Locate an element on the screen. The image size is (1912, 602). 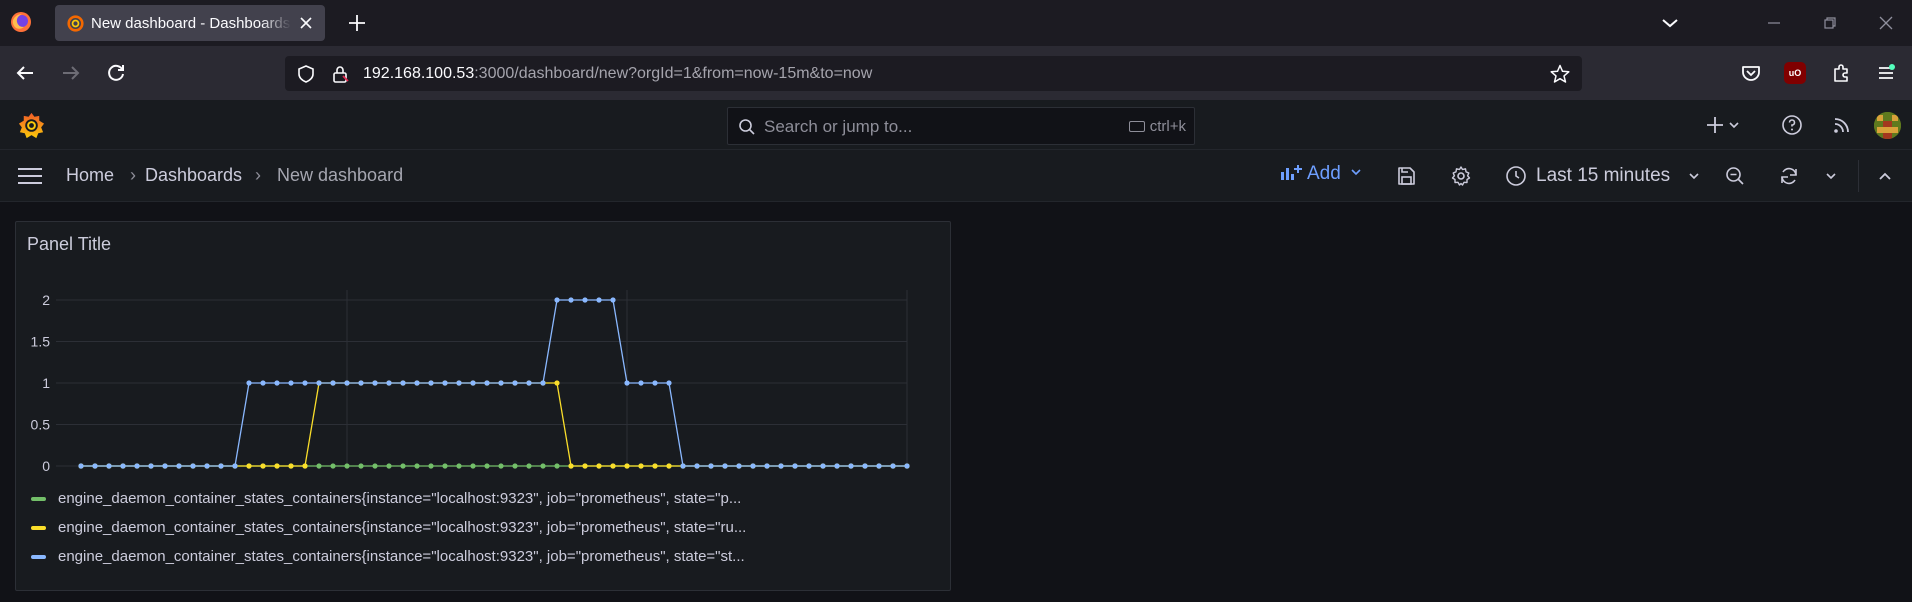
add-panel-icon is located at coordinates (1291, 172).